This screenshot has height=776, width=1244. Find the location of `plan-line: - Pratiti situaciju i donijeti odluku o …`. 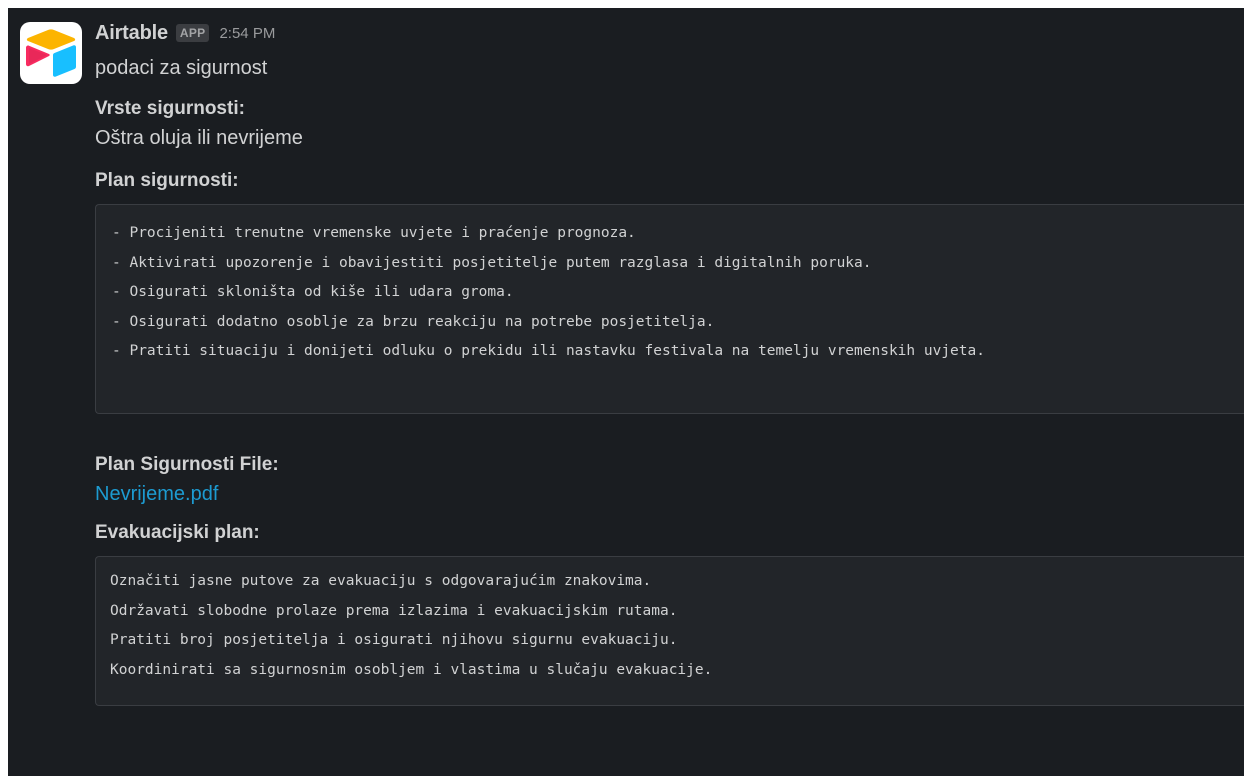

plan-line: - Pratiti situaciju i donijeti odluku o … is located at coordinates (548, 351).